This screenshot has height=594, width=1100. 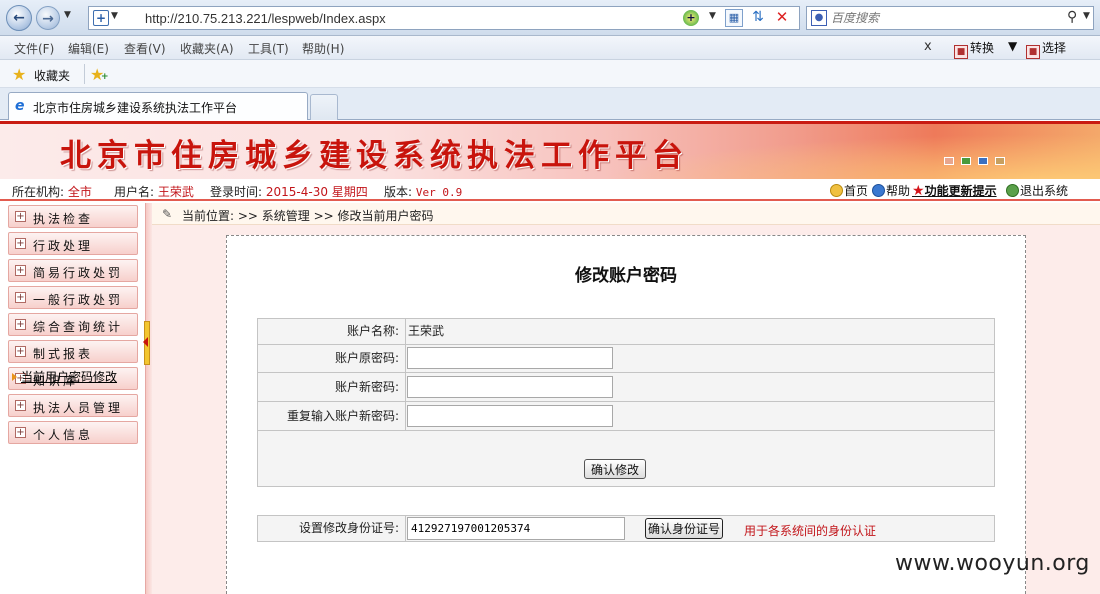 What do you see at coordinates (105, 77) in the screenshot?
I see `add-favorite-plus-icon: +` at bounding box center [105, 77].